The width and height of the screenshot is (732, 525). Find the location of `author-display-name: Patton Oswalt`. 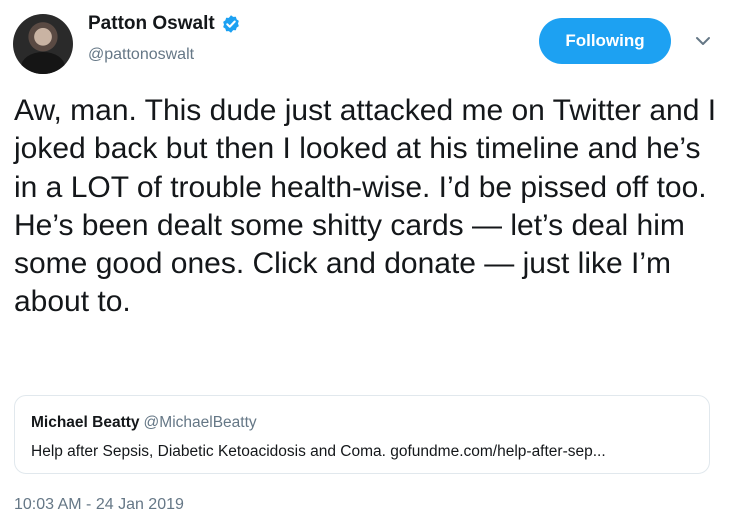

author-display-name: Patton Oswalt is located at coordinates (151, 24).